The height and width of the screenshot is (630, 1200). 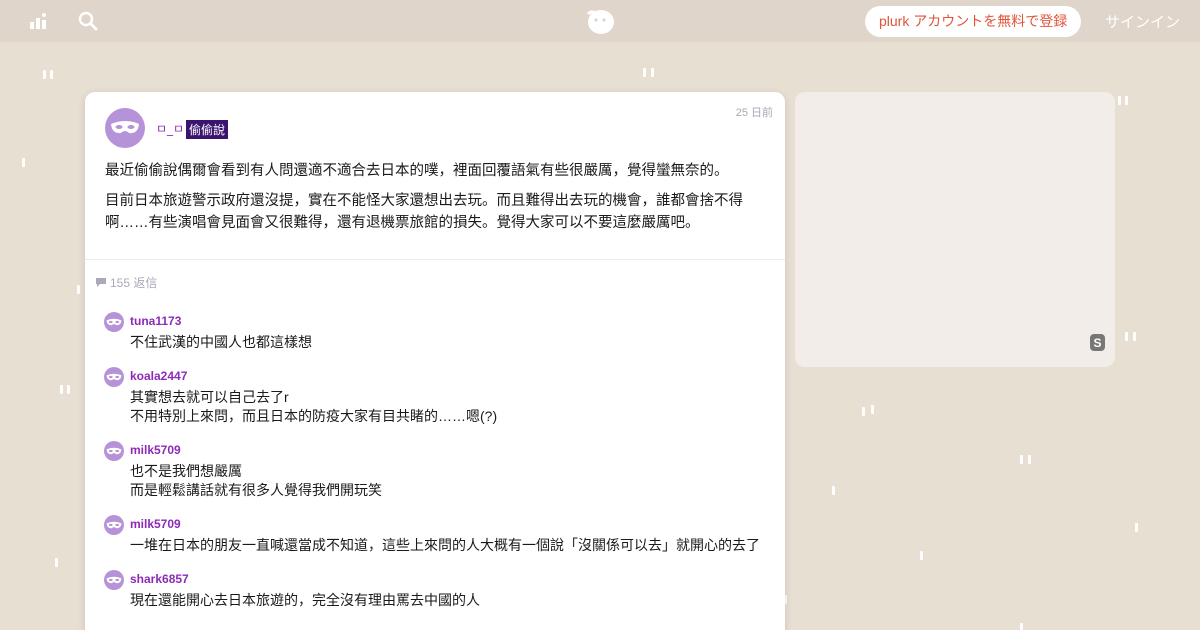 I want to click on response-count: 155 返信, so click(x=126, y=282).